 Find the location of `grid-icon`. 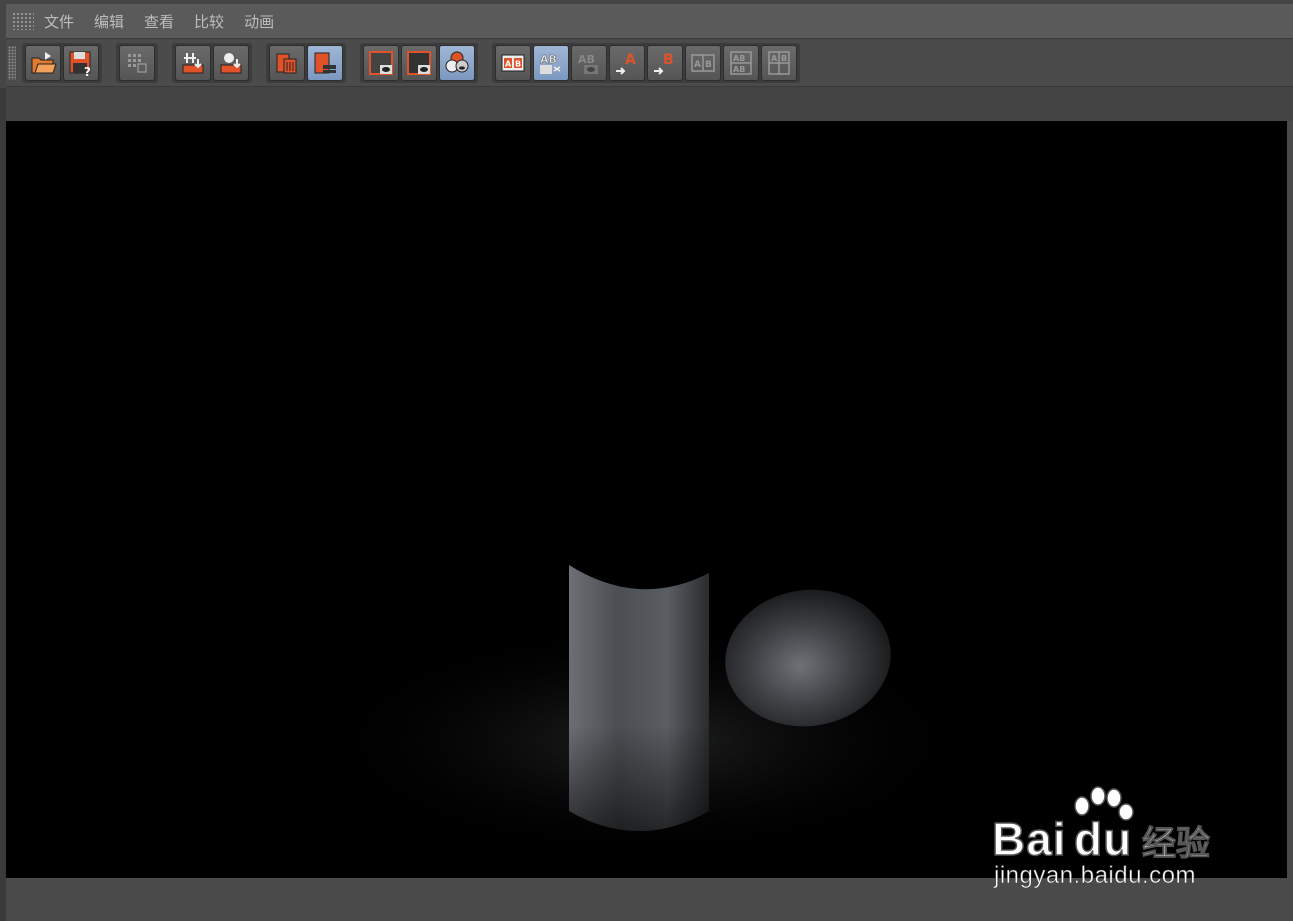

grid-icon is located at coordinates (137, 63).